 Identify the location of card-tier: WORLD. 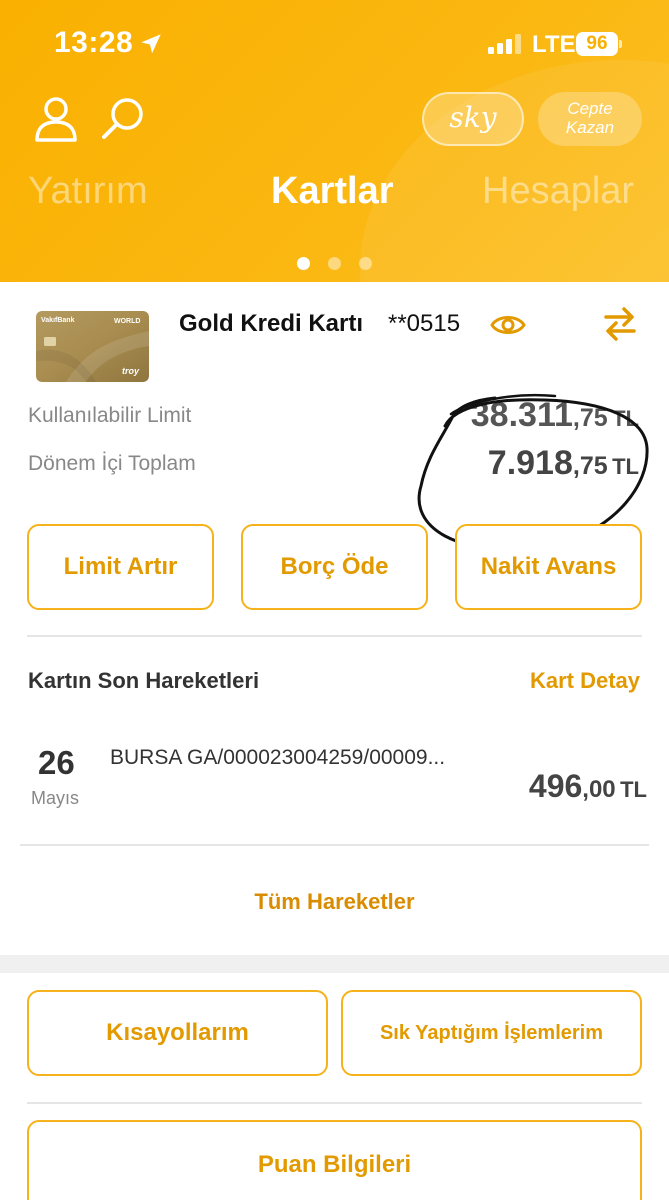
(127, 321).